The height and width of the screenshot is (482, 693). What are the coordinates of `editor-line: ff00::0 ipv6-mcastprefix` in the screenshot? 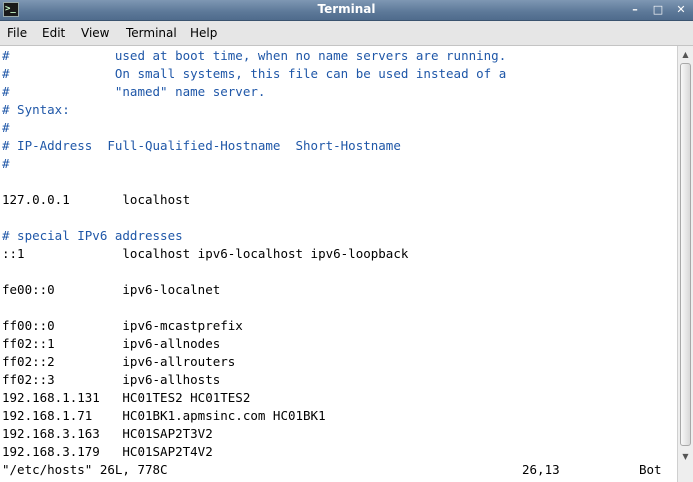 It's located at (122, 325).